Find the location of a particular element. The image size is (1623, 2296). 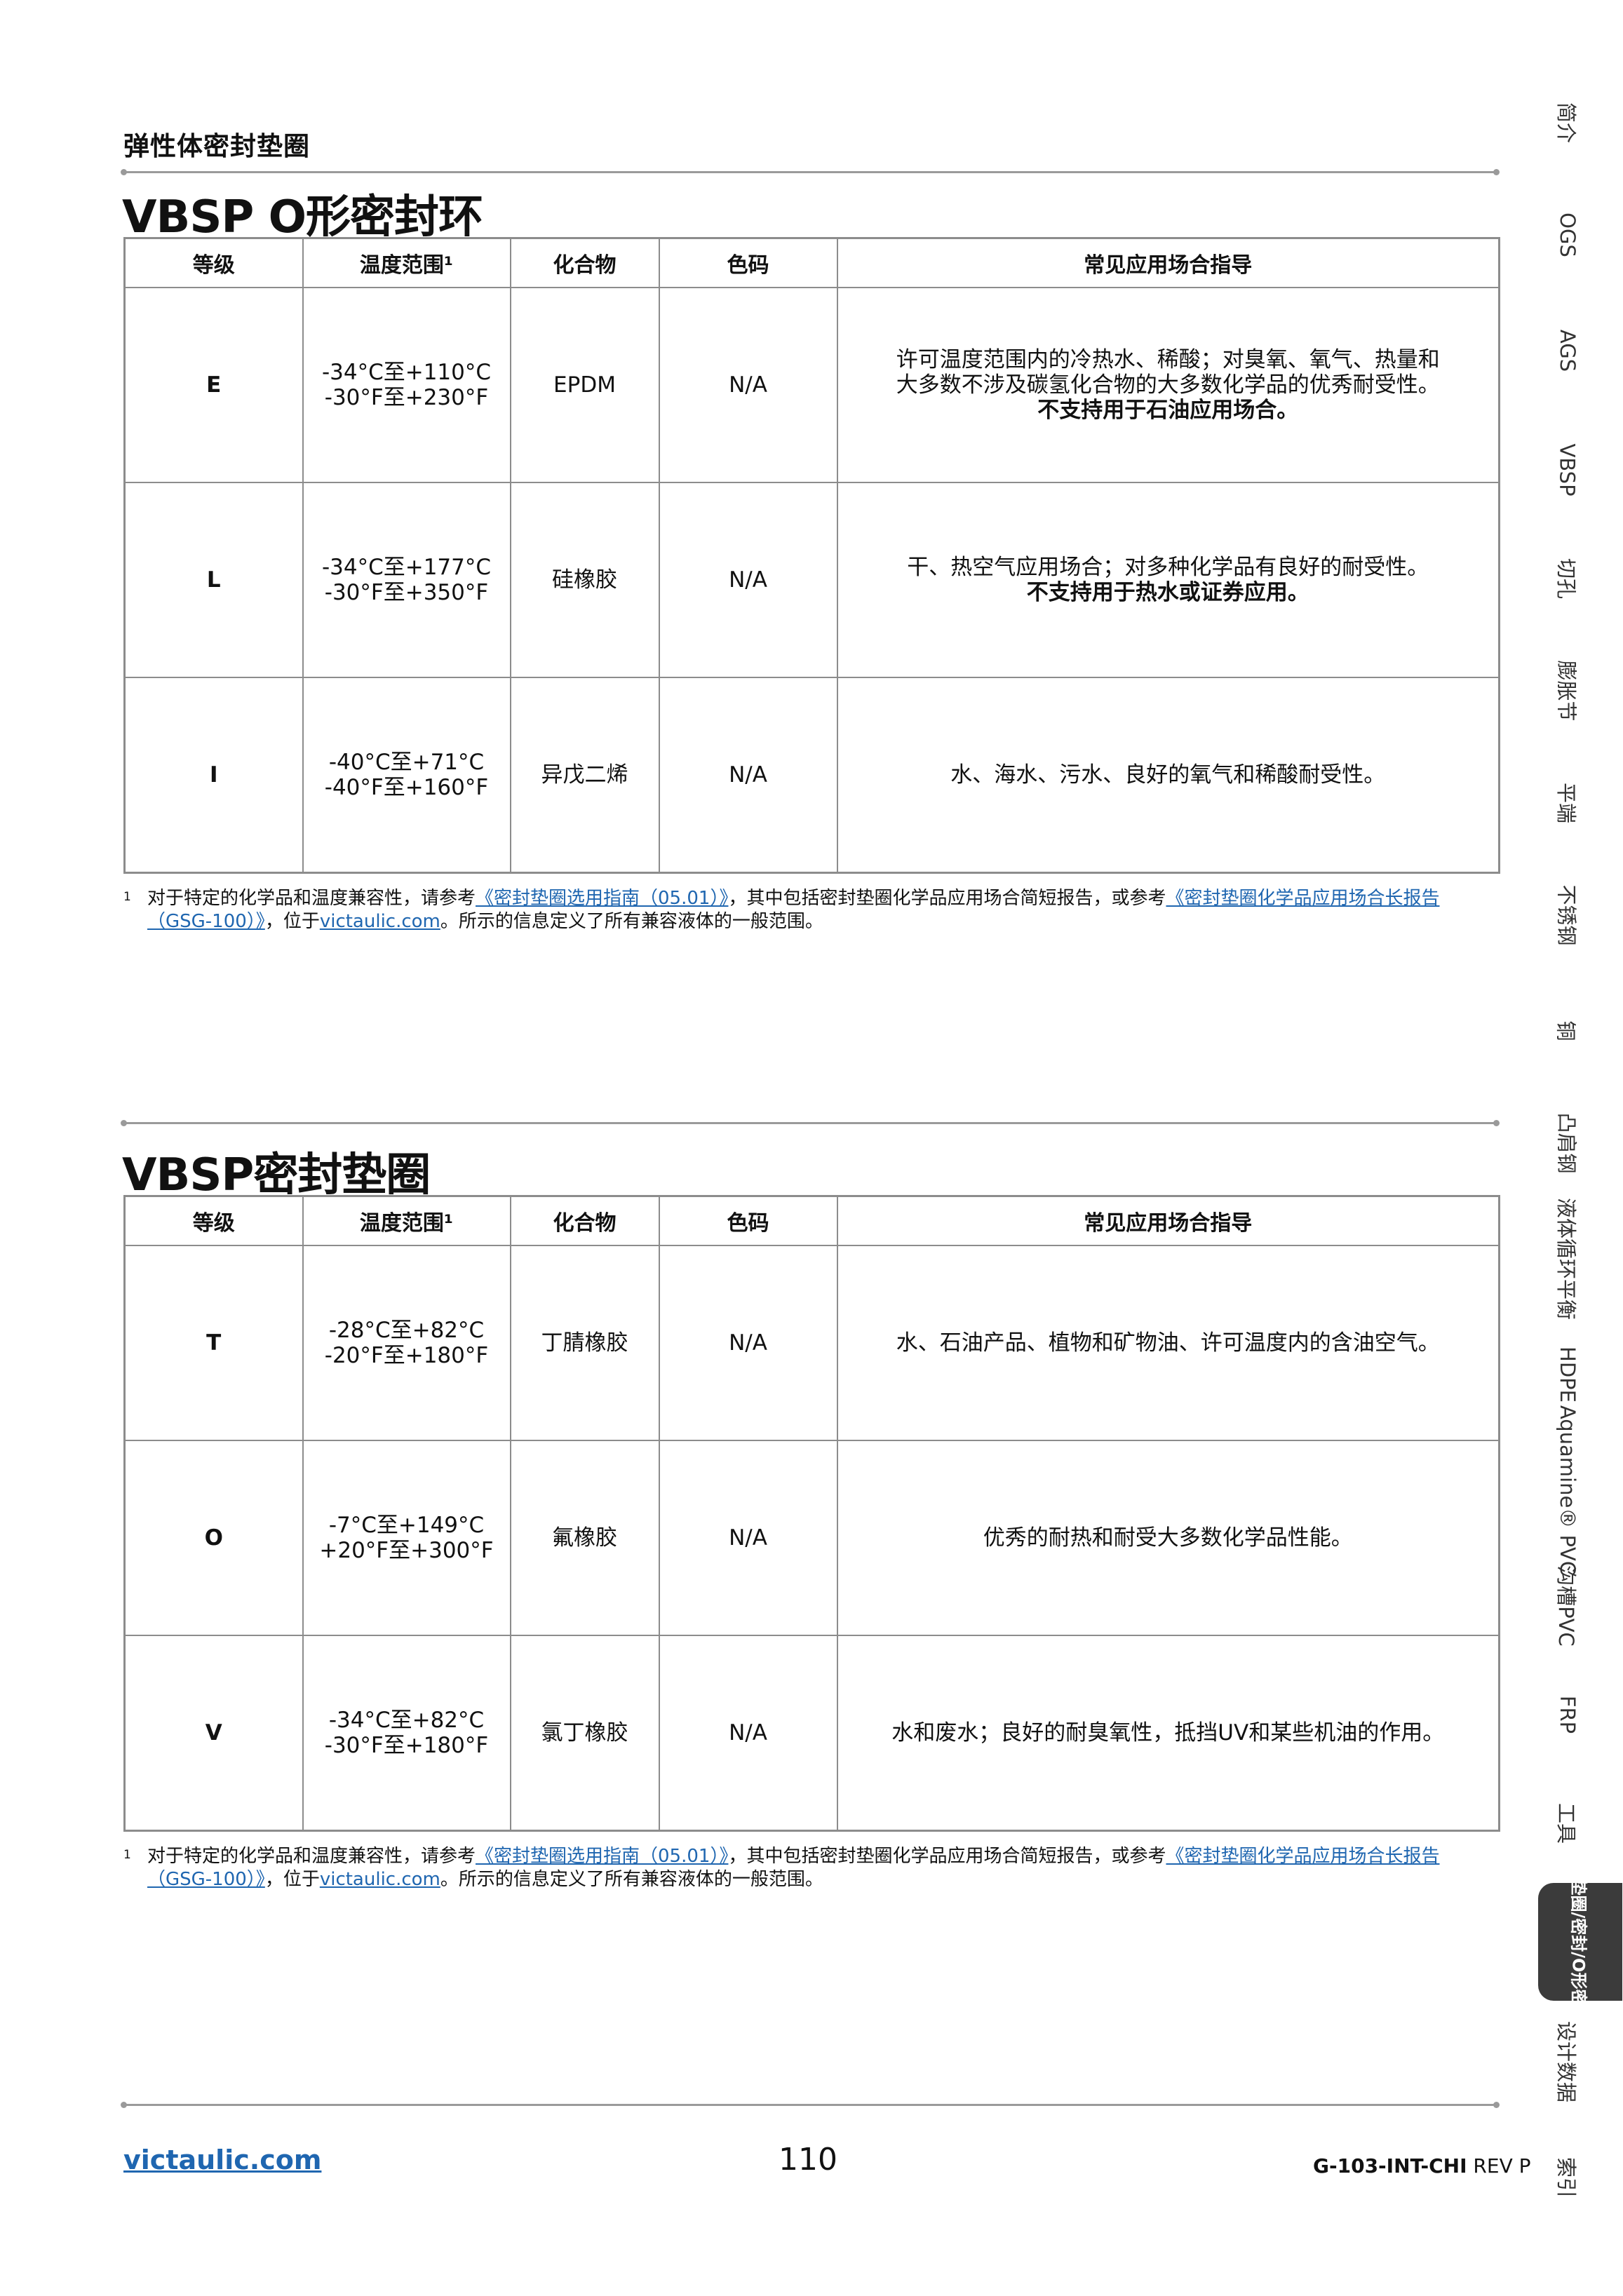

temp-cell: -40°C至+71°C -40°F至+160°F is located at coordinates (406, 775).